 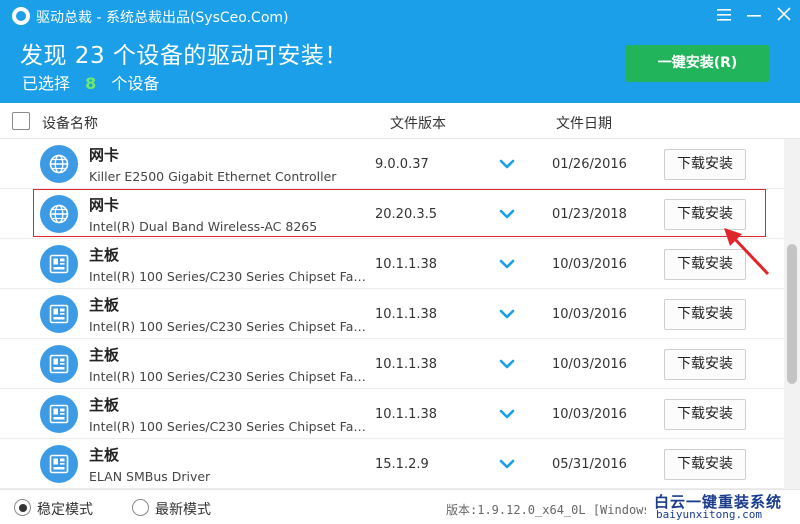 I want to click on annotation-arrow-icon, so click(x=747, y=252).